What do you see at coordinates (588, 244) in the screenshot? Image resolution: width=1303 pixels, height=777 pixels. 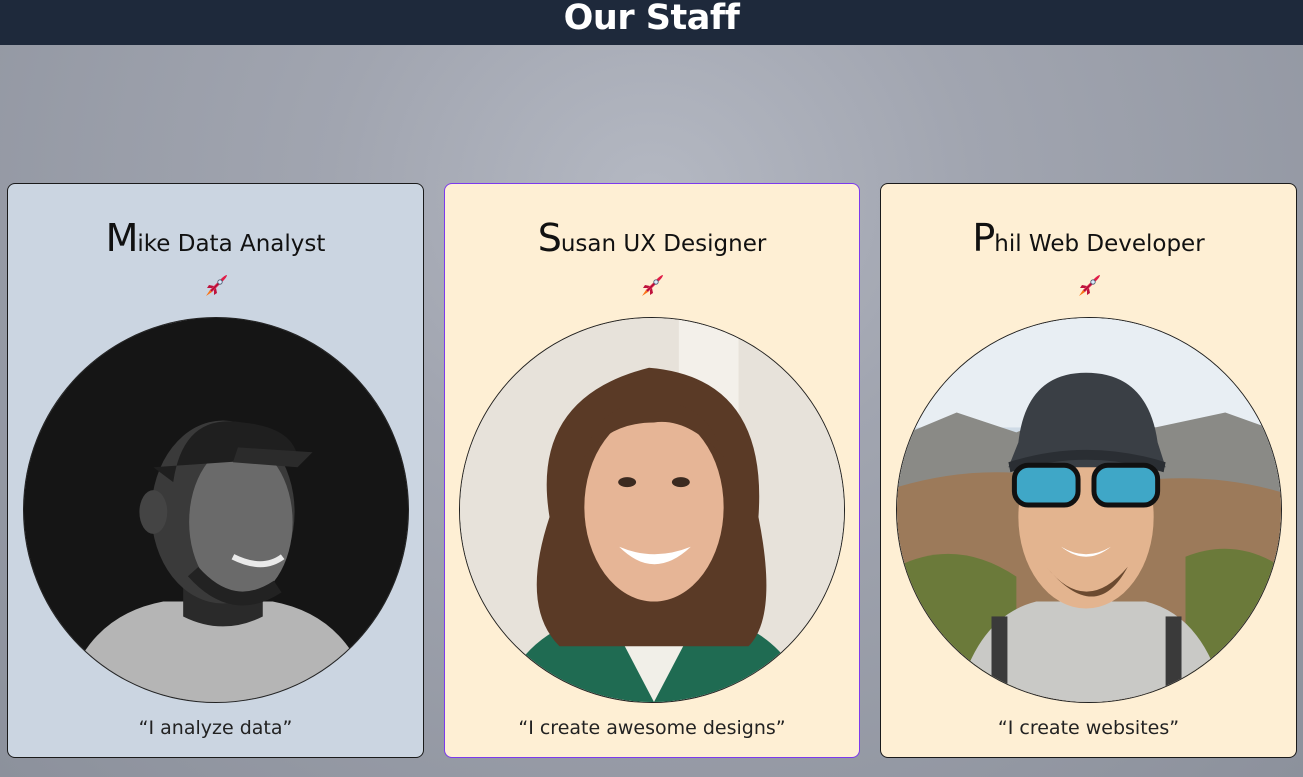 I see `name-rest: usan` at bounding box center [588, 244].